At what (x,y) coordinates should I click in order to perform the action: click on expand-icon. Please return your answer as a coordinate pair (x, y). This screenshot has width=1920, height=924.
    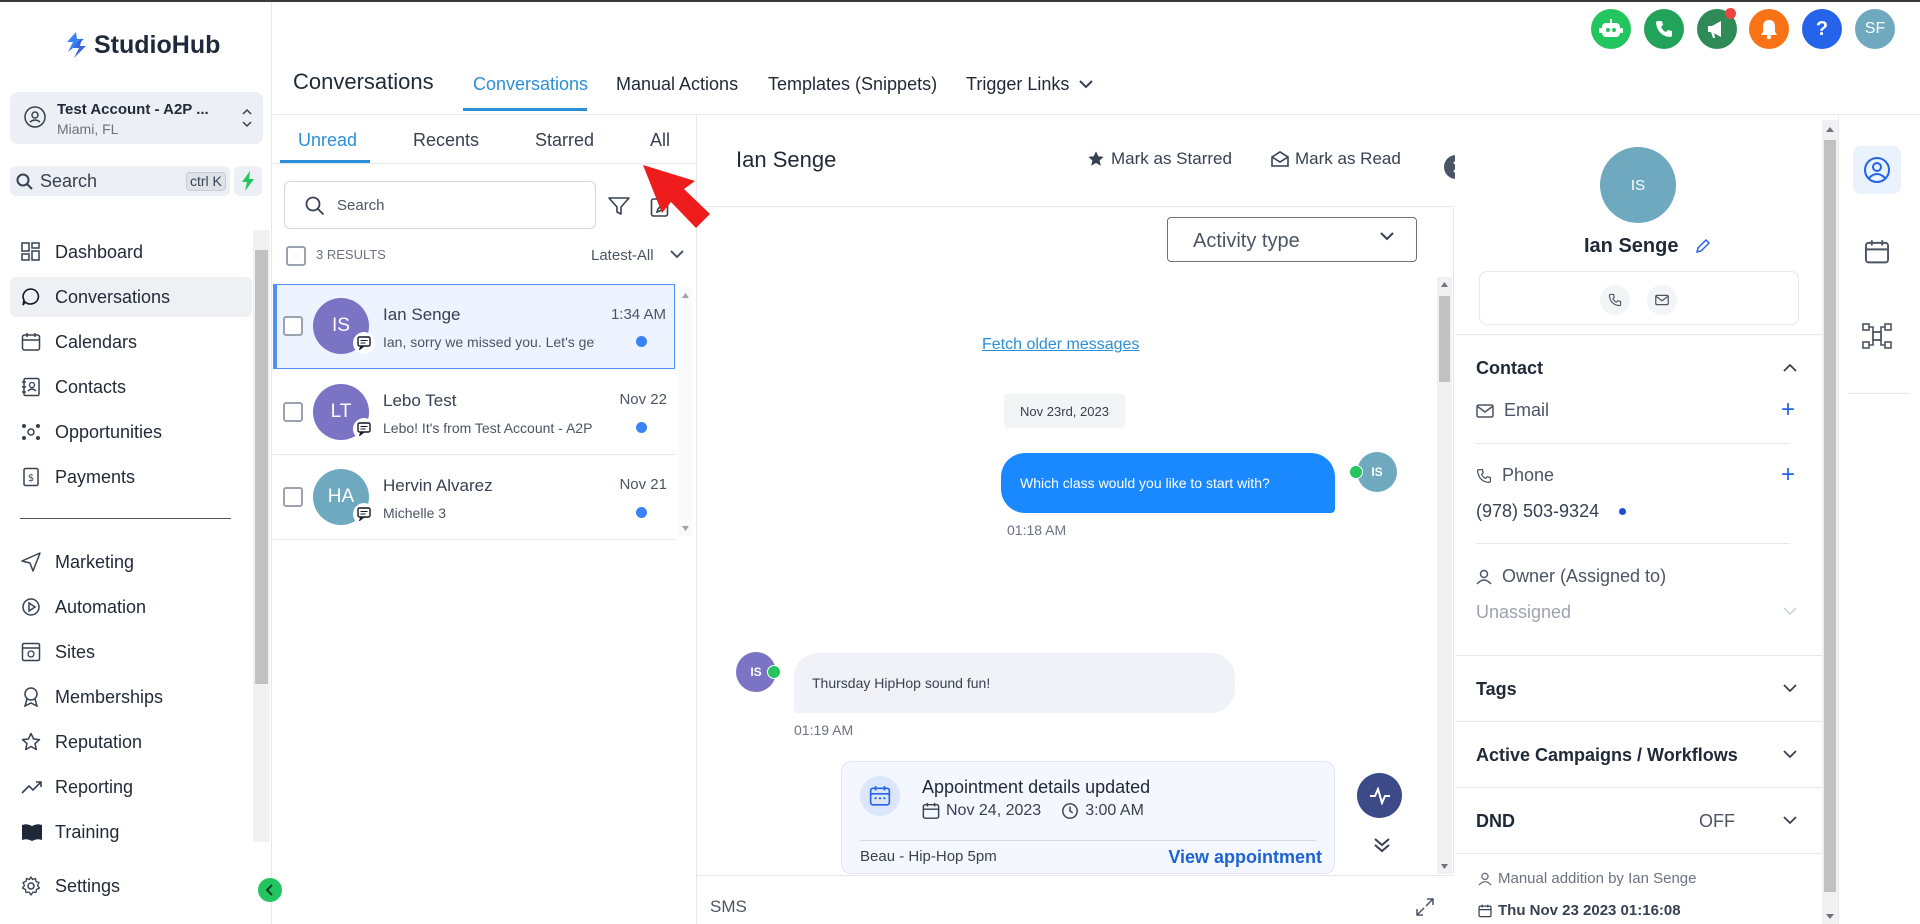
    Looking at the image, I should click on (1425, 907).